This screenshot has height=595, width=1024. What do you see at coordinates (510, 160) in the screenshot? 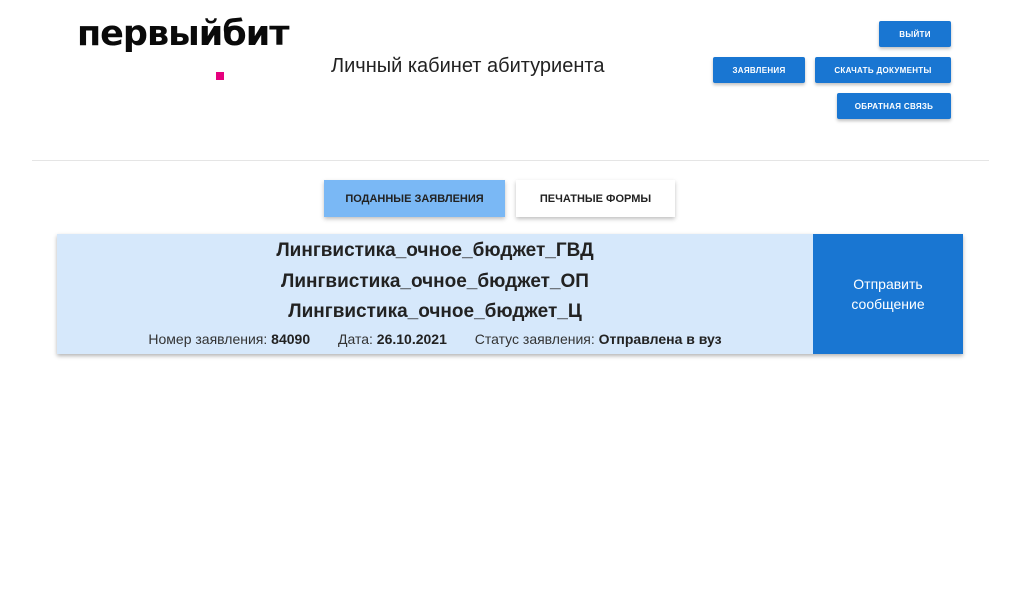
I see `header-divider` at bounding box center [510, 160].